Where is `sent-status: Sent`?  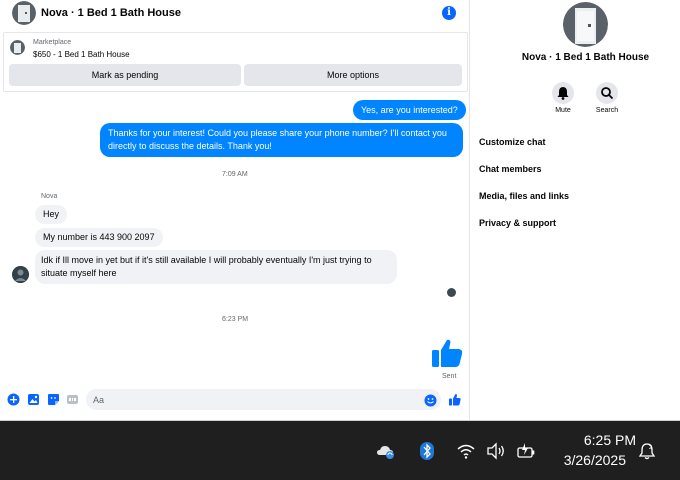
sent-status: Sent is located at coordinates (449, 376).